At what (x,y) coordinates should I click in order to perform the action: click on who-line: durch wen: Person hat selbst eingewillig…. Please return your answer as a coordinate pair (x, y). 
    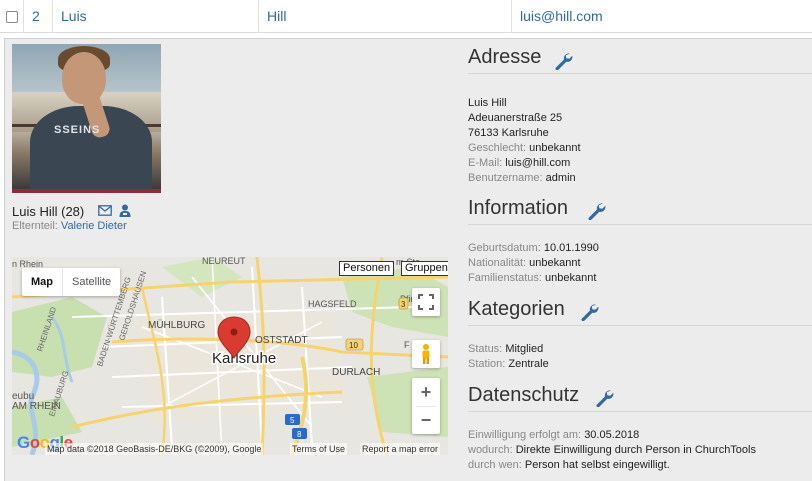
    Looking at the image, I should click on (569, 465).